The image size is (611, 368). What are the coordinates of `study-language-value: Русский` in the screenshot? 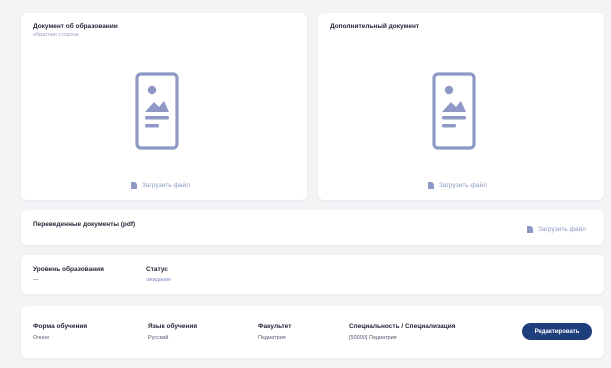 It's located at (158, 338).